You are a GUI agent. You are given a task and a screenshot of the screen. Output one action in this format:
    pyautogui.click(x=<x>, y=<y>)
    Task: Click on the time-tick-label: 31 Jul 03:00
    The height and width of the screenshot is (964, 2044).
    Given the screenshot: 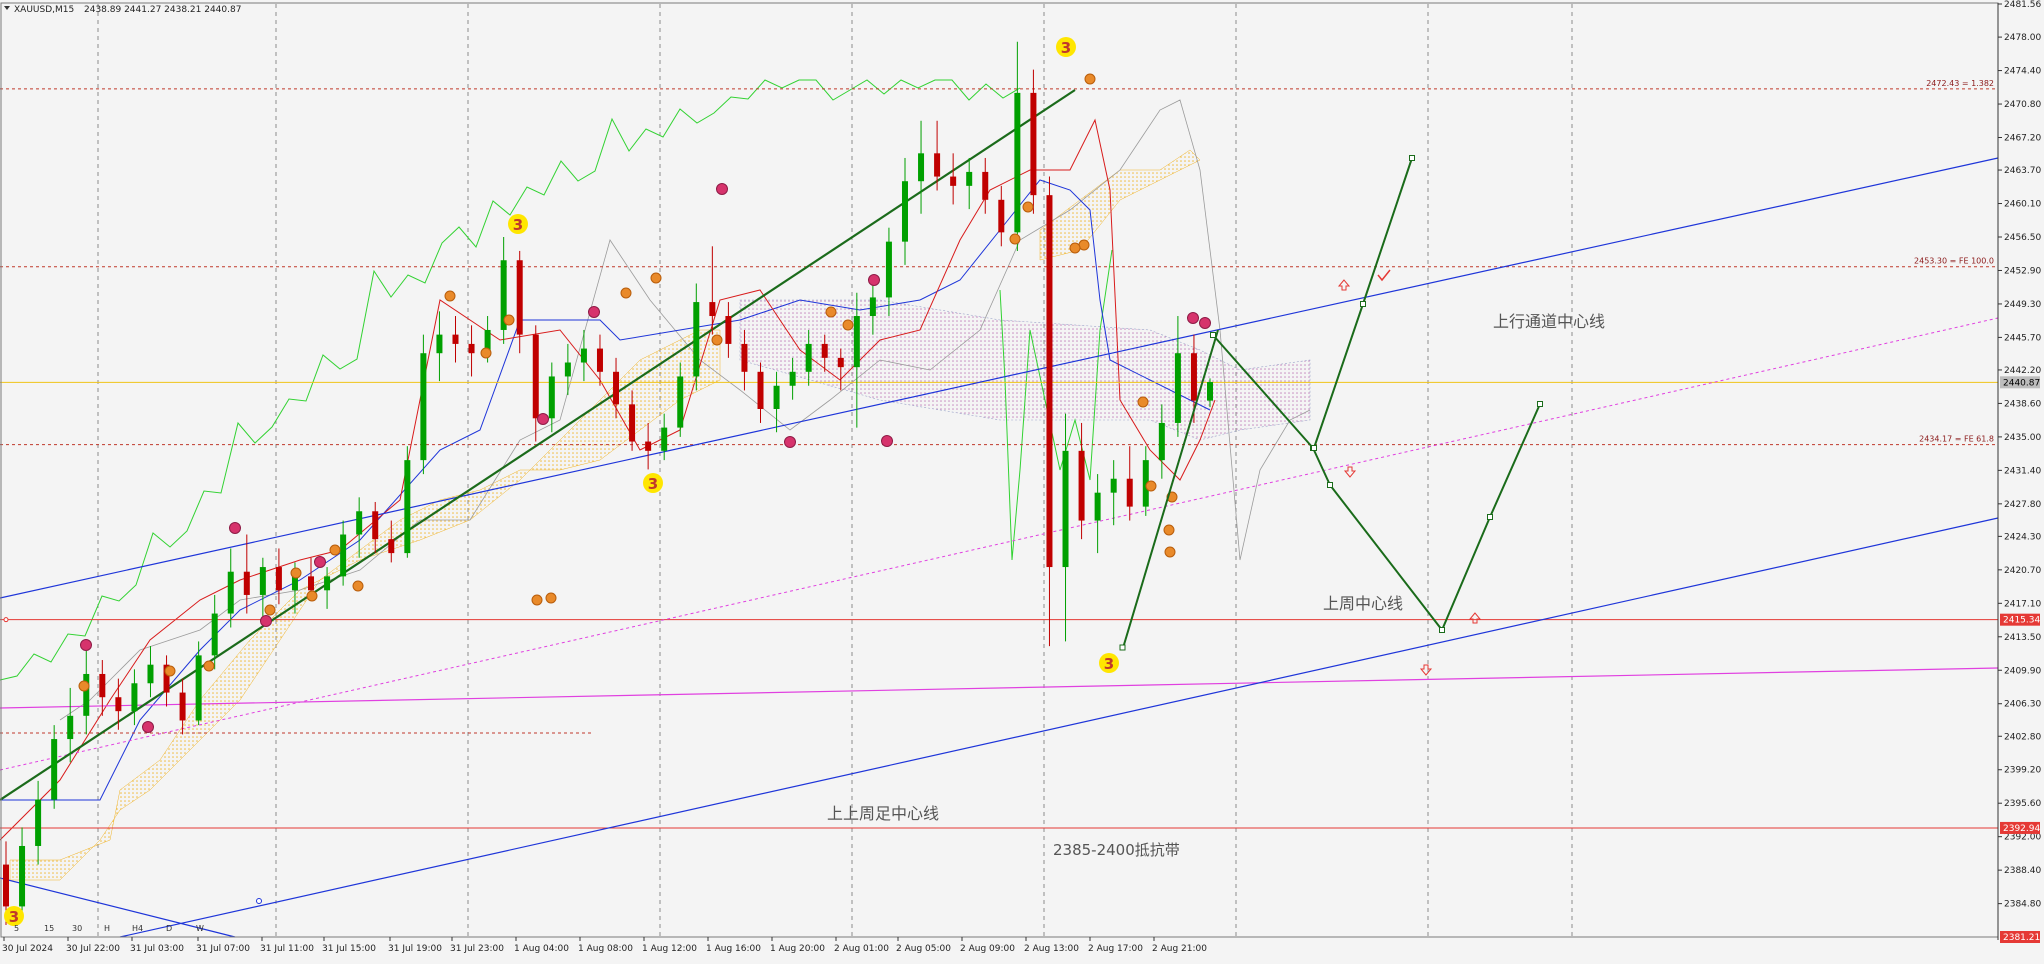 What is the action you would take?
    pyautogui.click(x=157, y=949)
    